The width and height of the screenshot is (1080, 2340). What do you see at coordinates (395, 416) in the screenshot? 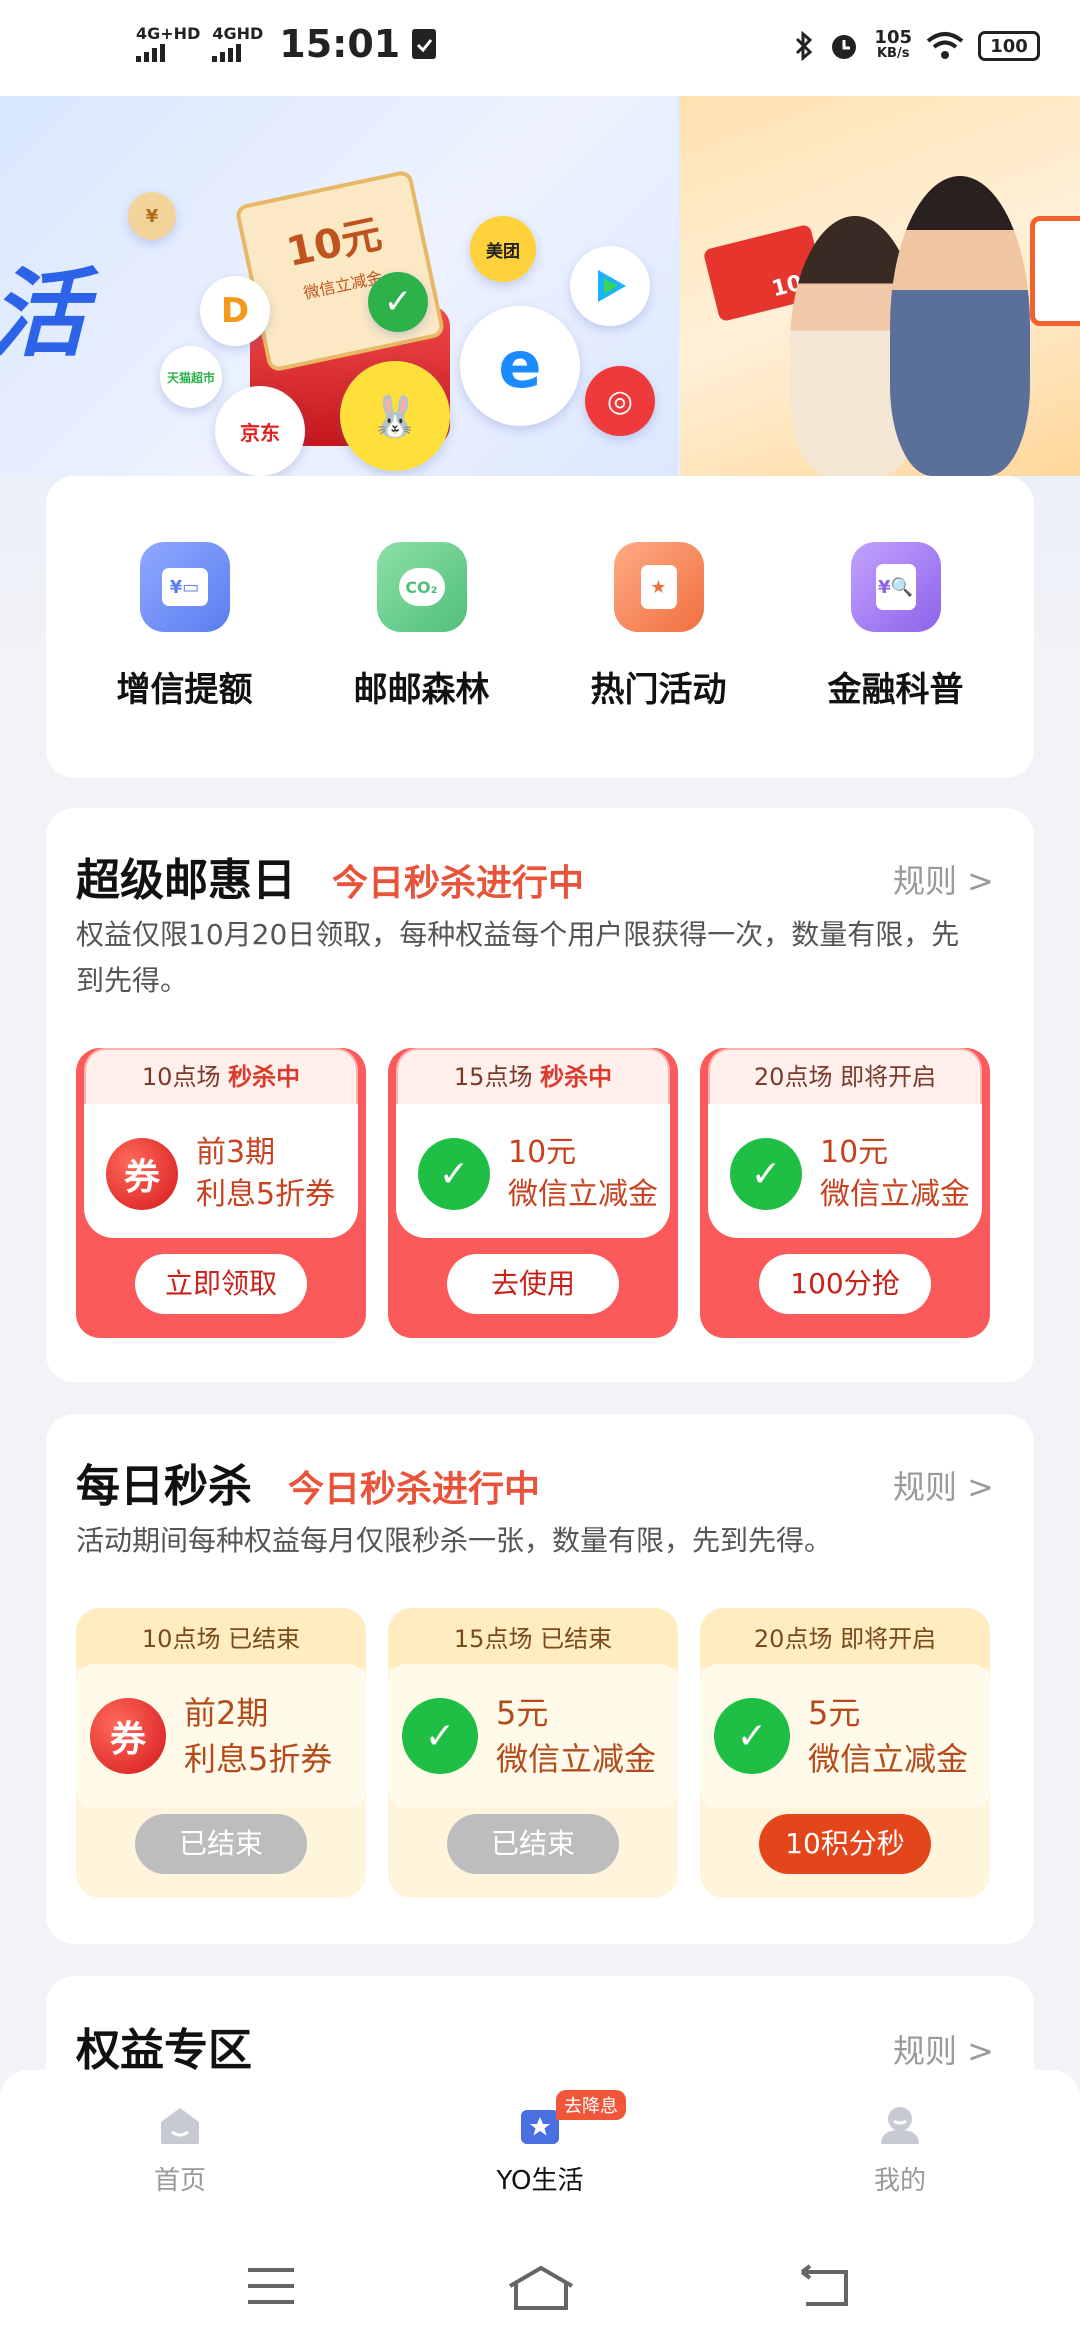
I see `mascot-icon: 🐰` at bounding box center [395, 416].